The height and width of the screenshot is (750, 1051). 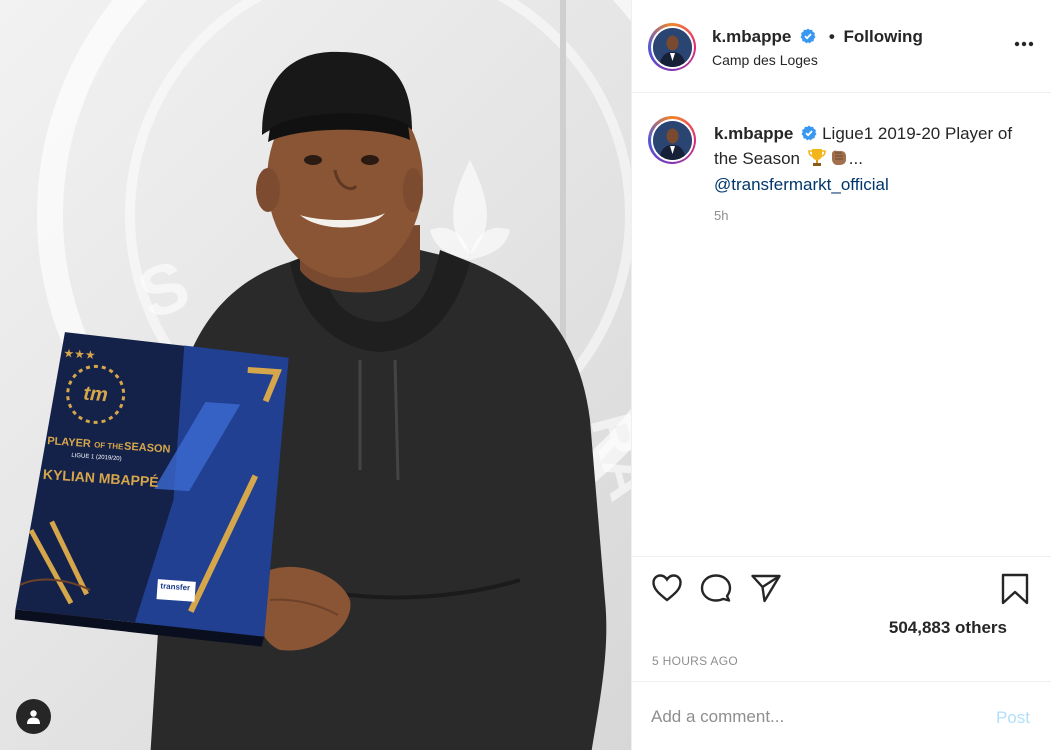 I want to click on tagged-users-button, so click(x=33, y=716).